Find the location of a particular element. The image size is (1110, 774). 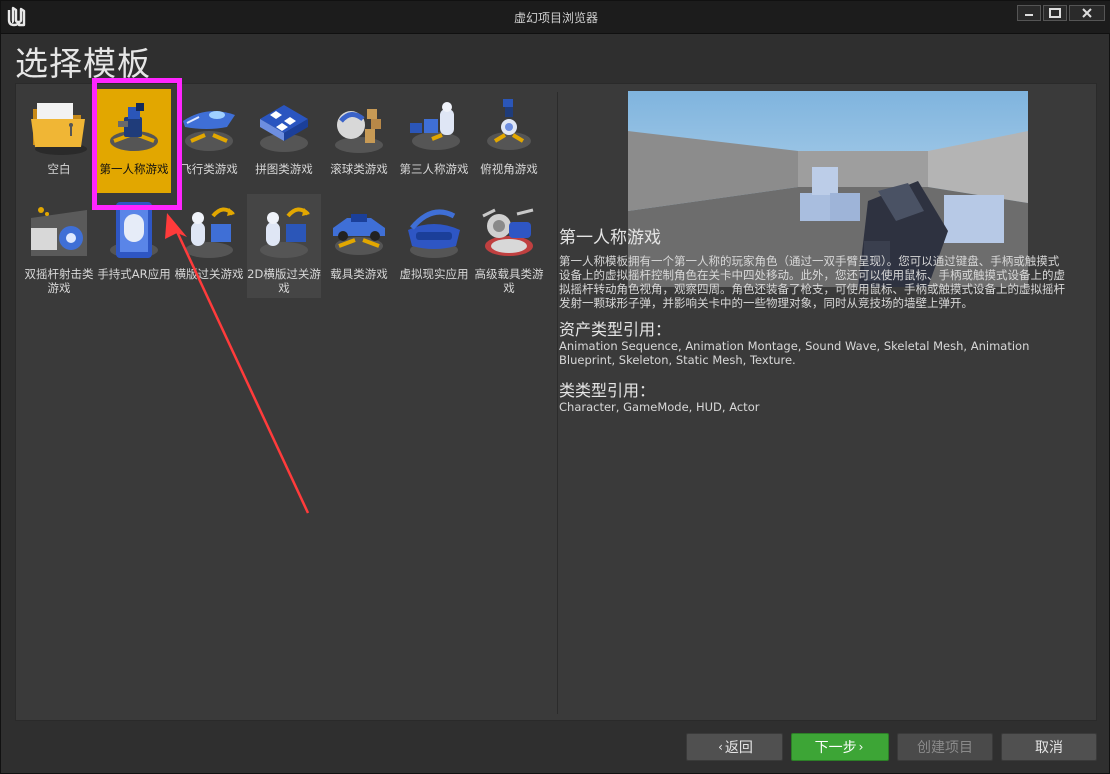

minimize-icon is located at coordinates (1029, 15).